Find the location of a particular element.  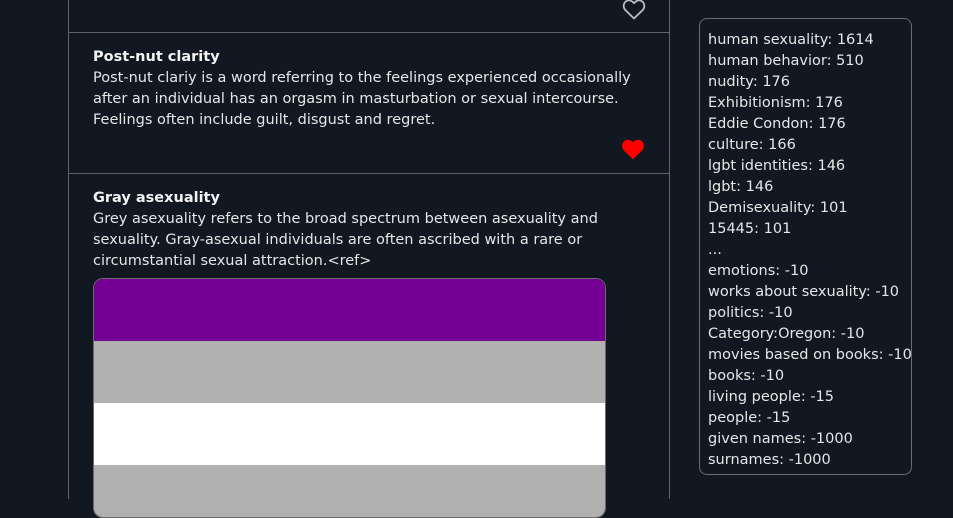

tag-score: culture: 166 is located at coordinates (752, 145).